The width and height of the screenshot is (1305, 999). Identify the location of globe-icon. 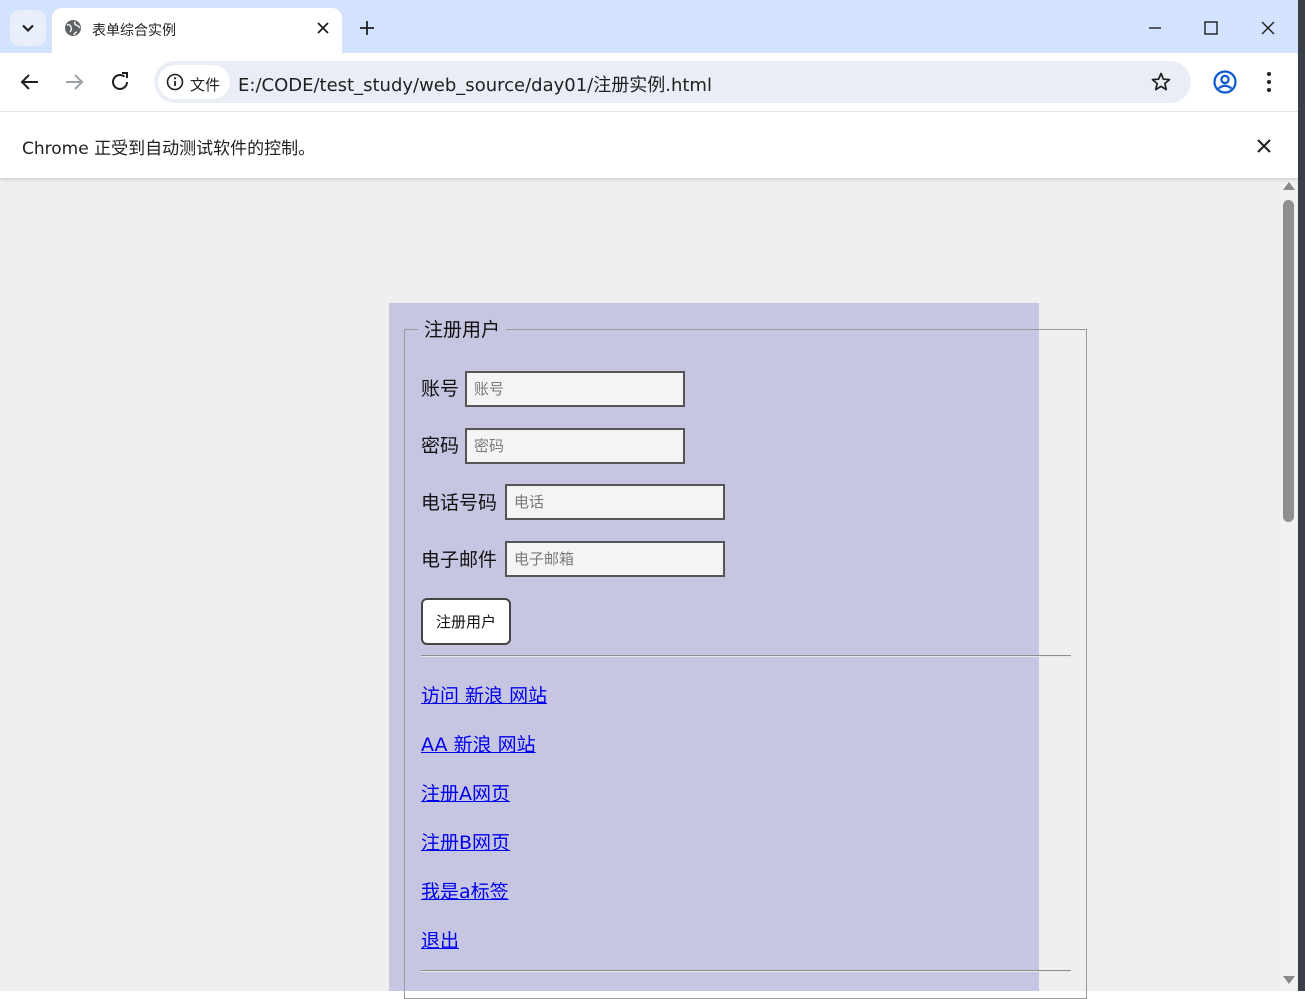
(73, 28).